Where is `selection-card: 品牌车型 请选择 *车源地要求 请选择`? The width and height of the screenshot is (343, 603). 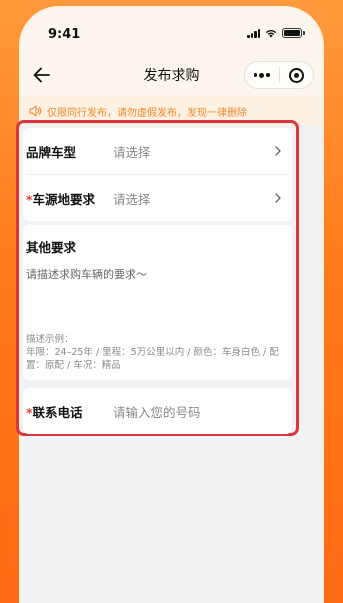
selection-card: 品牌车型 请选择 *车源地要求 请选择 is located at coordinates (157, 174).